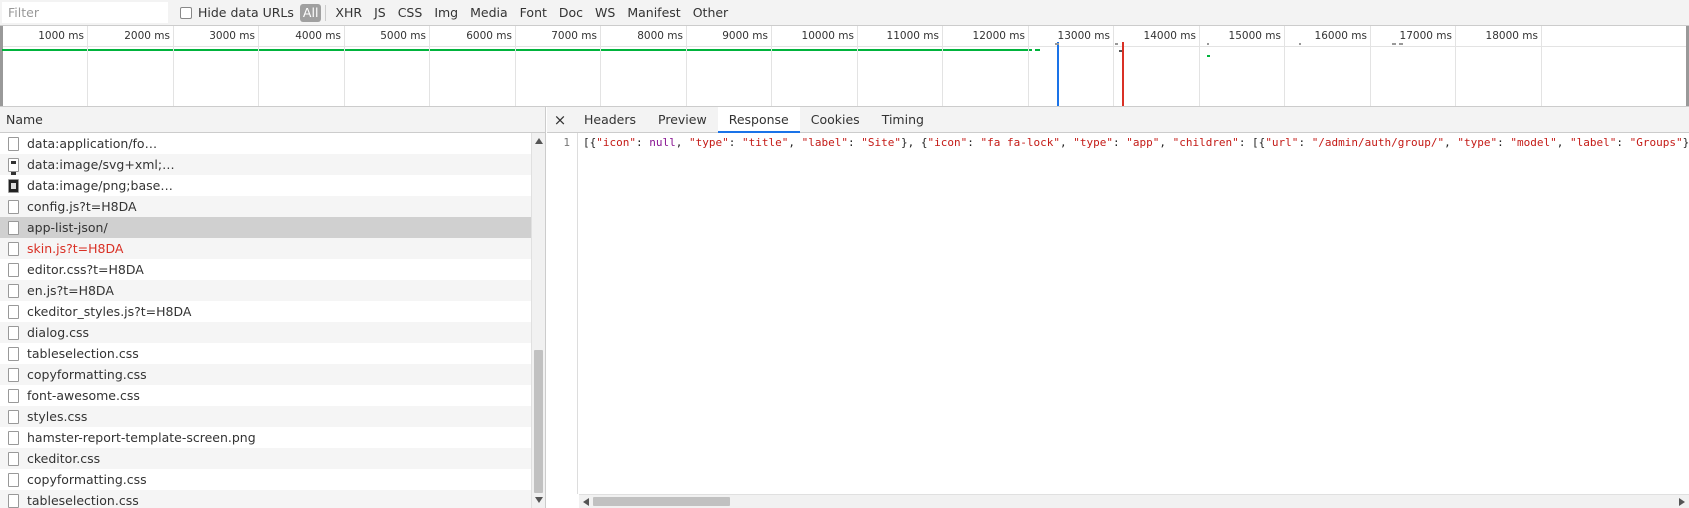  Describe the element at coordinates (265, 206) in the screenshot. I see `request-row: config.js?t=H8DA` at that location.